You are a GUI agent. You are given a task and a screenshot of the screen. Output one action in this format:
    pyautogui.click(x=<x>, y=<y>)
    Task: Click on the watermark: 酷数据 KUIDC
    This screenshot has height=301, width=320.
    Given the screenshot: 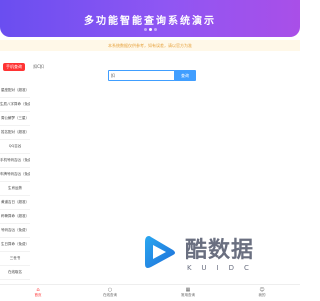 What is the action you would take?
    pyautogui.click(x=195, y=255)
    